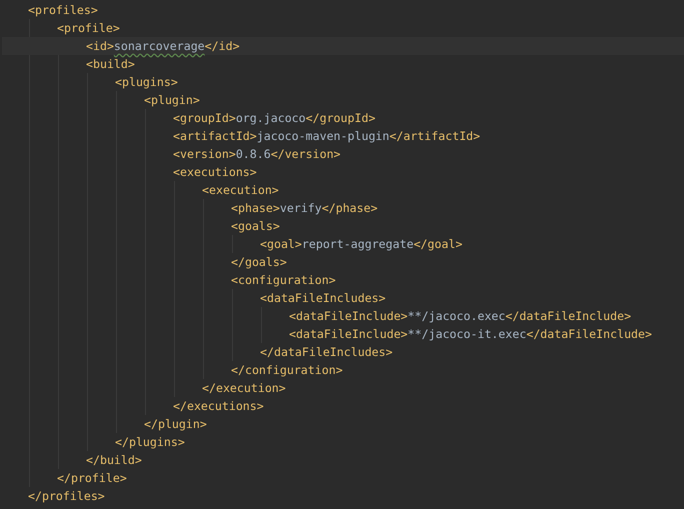 The height and width of the screenshot is (509, 684). I want to click on code-line: </profile>, so click(92, 478).